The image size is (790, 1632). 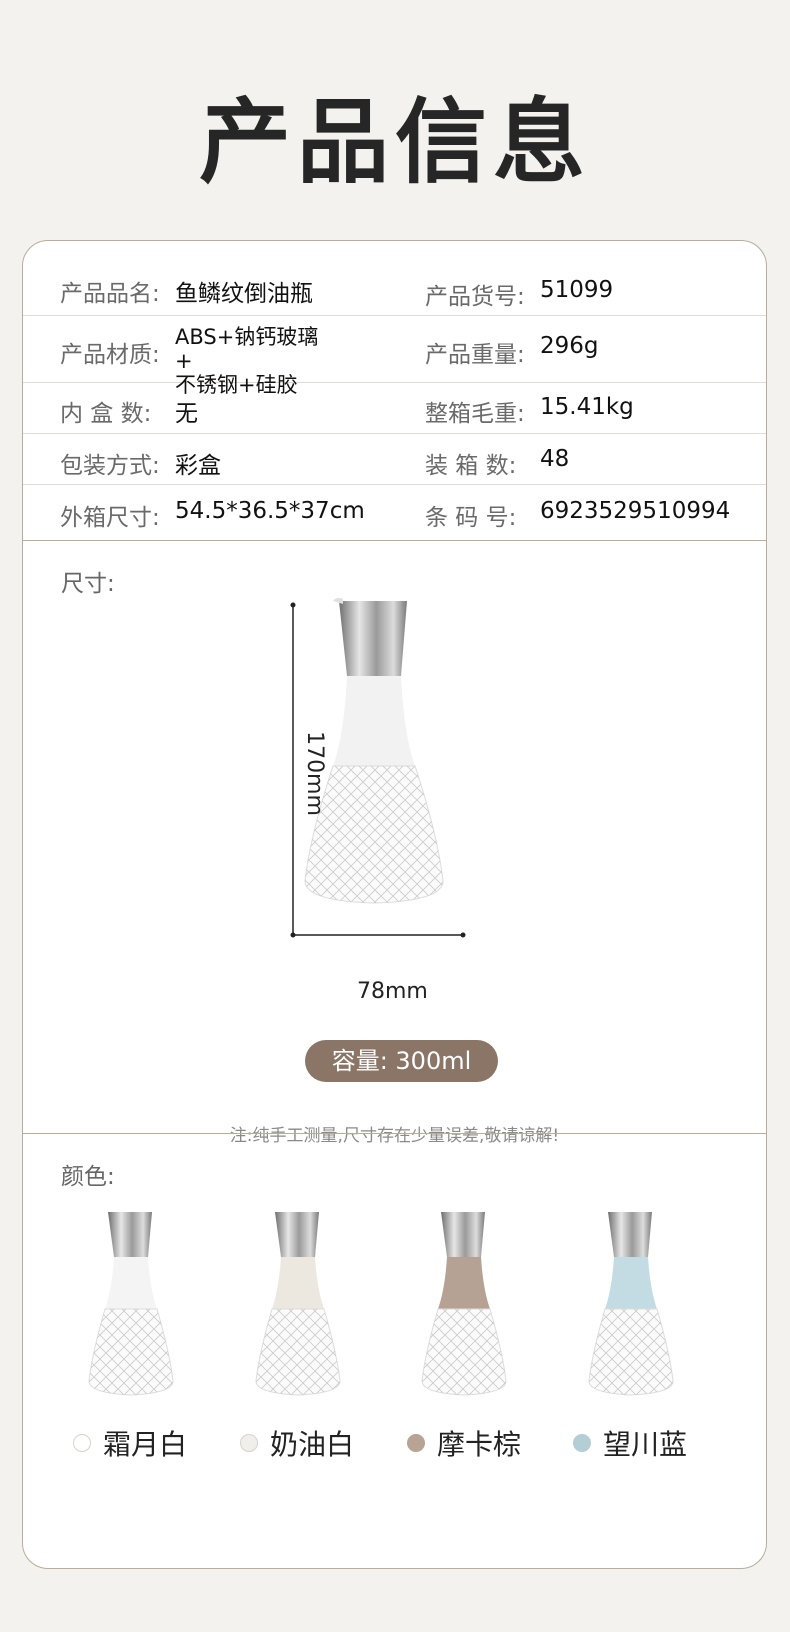 What do you see at coordinates (145, 1444) in the screenshot?
I see `color-name: 霜月白` at bounding box center [145, 1444].